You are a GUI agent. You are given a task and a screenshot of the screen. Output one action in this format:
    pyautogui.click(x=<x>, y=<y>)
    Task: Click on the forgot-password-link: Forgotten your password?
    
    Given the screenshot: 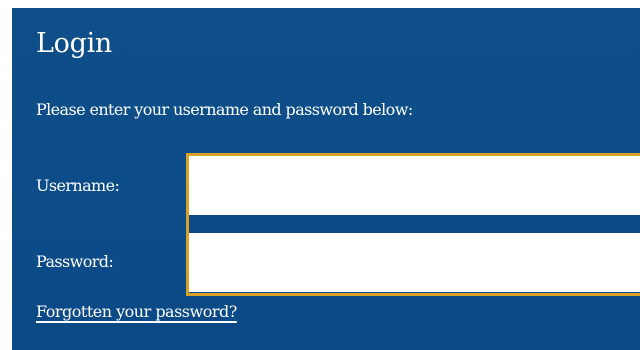 What is the action you would take?
    pyautogui.click(x=136, y=311)
    